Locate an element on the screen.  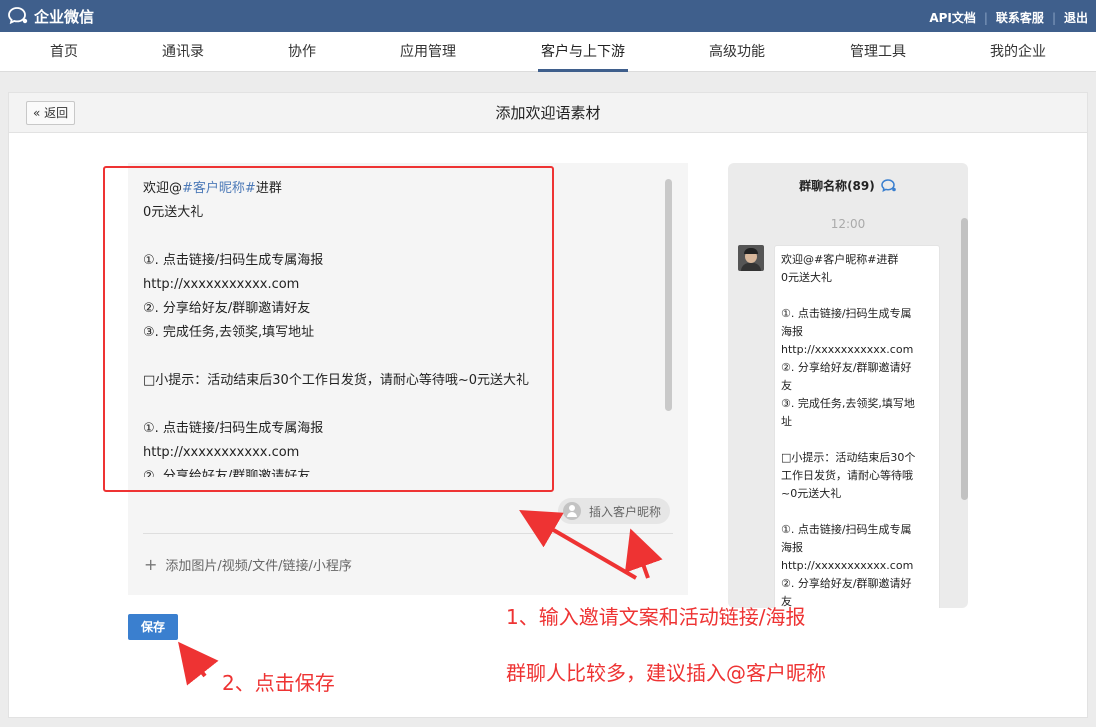
page-title: 添加欢迎语素材 is located at coordinates (548, 113).